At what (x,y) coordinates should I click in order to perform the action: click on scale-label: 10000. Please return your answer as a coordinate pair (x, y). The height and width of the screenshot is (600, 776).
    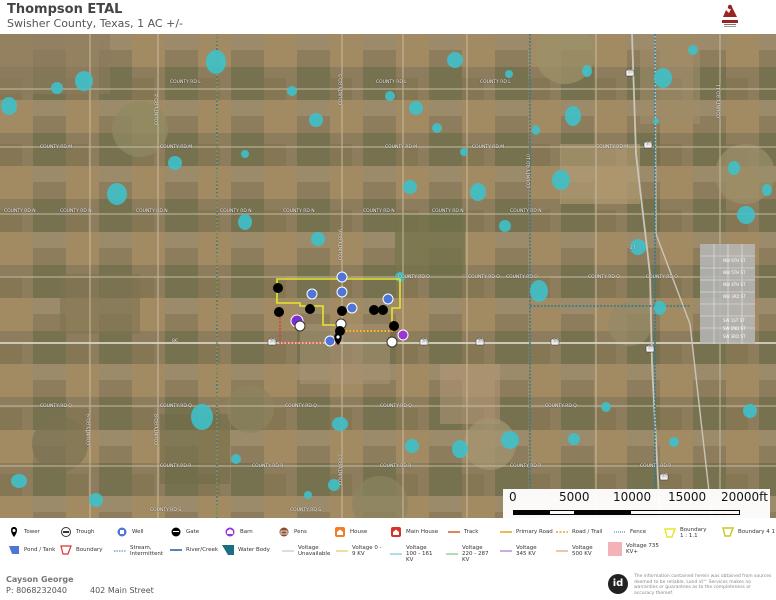
    Looking at the image, I should click on (632, 497).